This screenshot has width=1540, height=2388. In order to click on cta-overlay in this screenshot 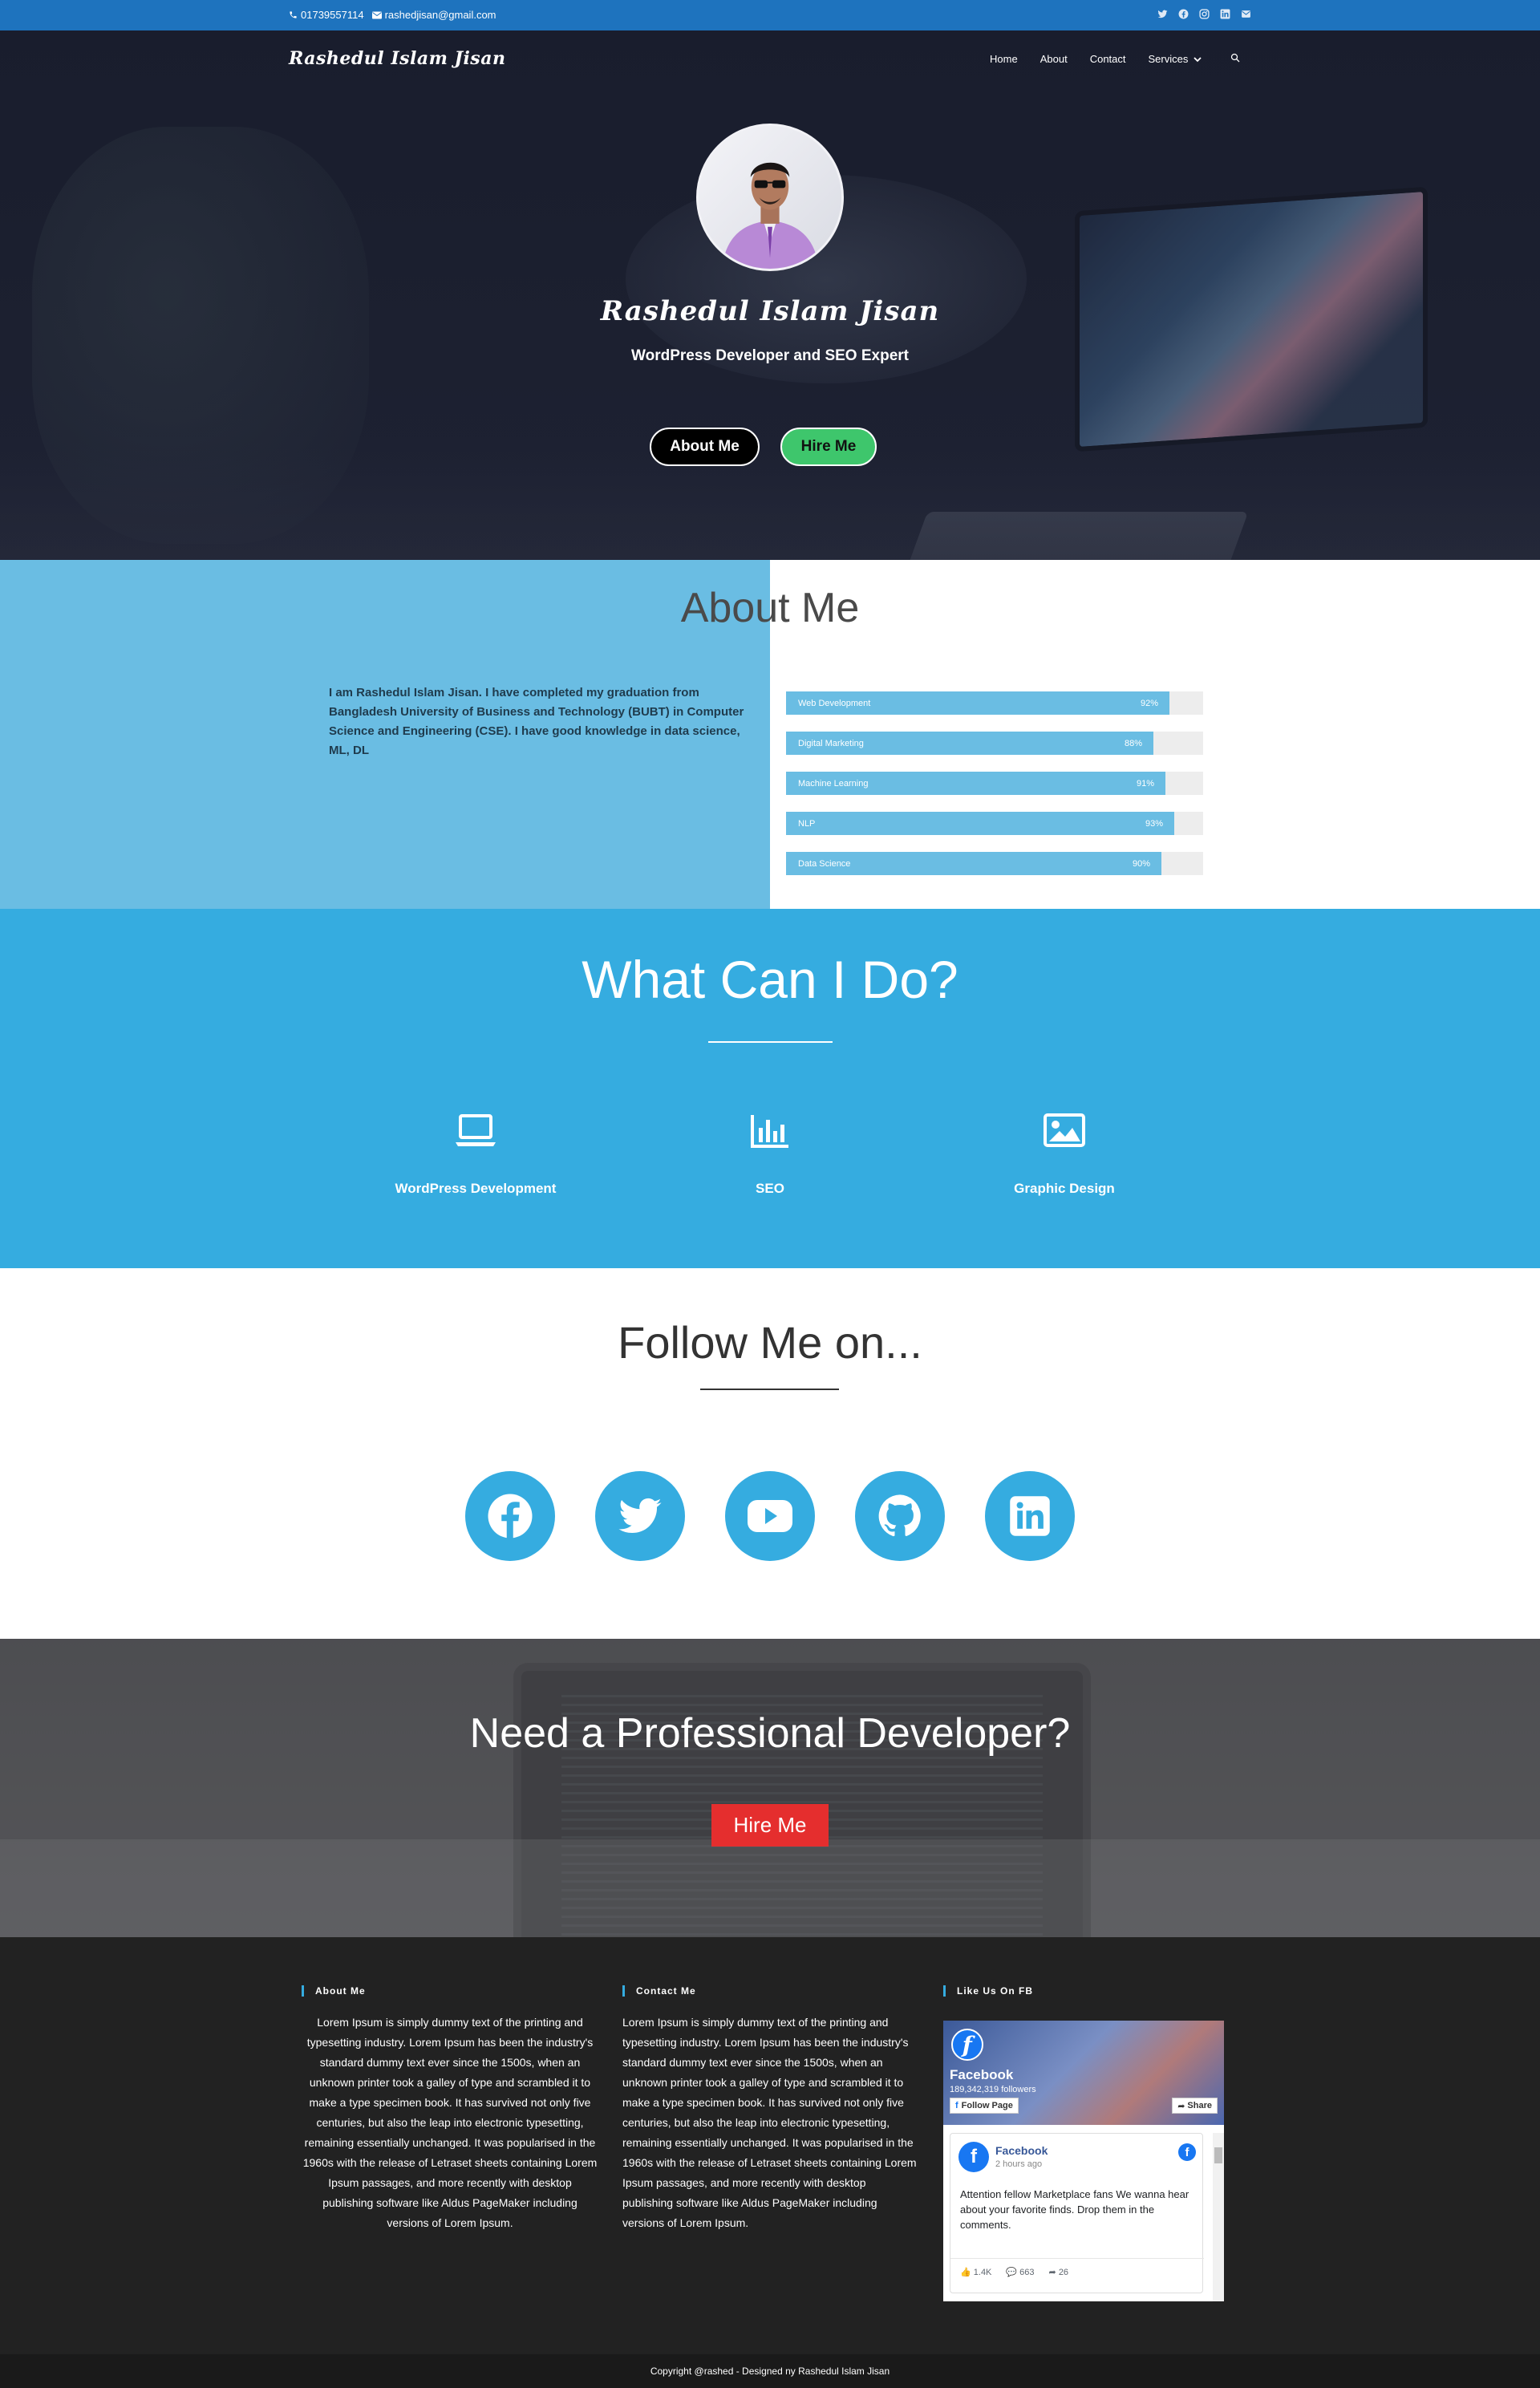, I will do `click(770, 1788)`.